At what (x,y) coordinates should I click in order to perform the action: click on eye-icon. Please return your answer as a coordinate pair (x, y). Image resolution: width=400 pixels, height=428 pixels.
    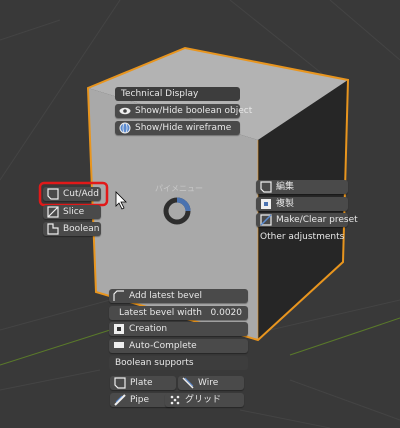
    Looking at the image, I should click on (125, 111).